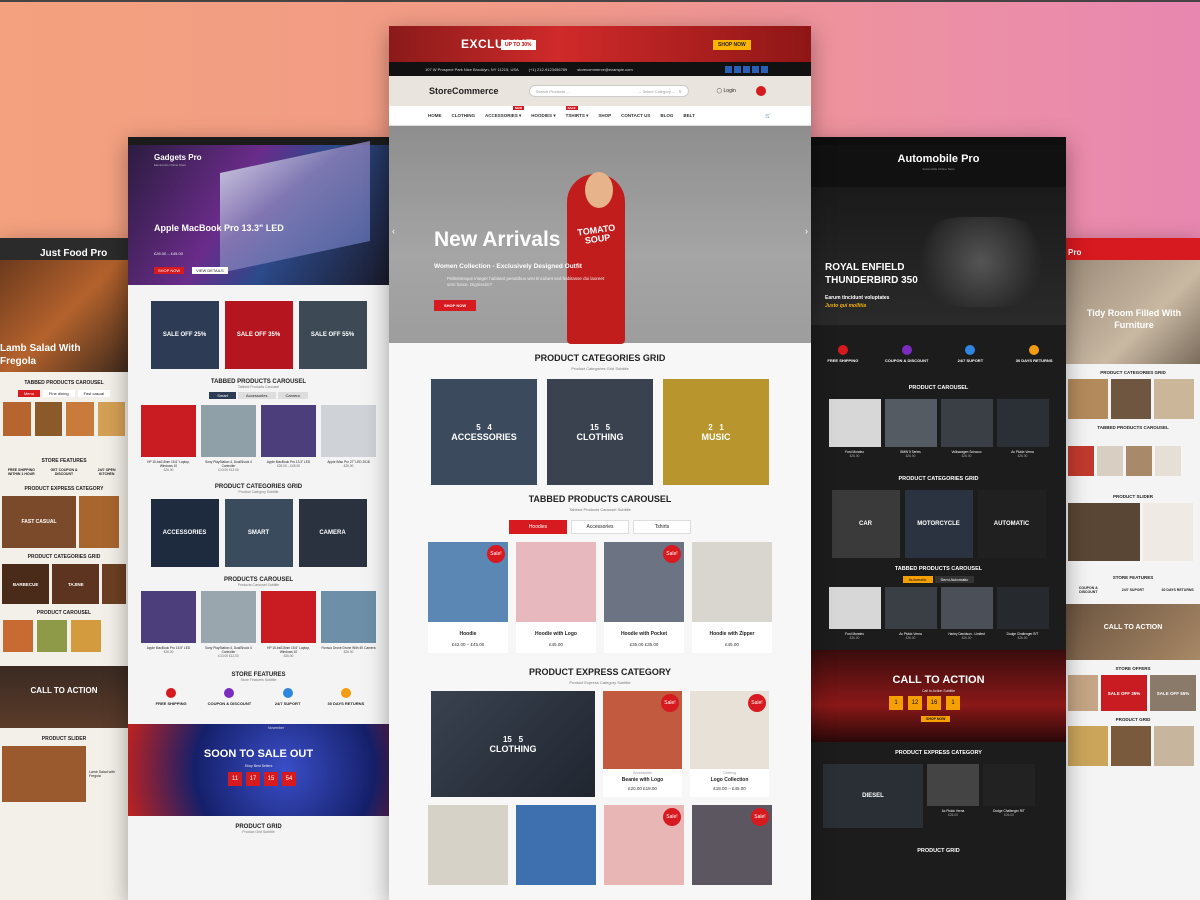  What do you see at coordinates (58, 393) in the screenshot?
I see `food-tab: Fine dining` at bounding box center [58, 393].